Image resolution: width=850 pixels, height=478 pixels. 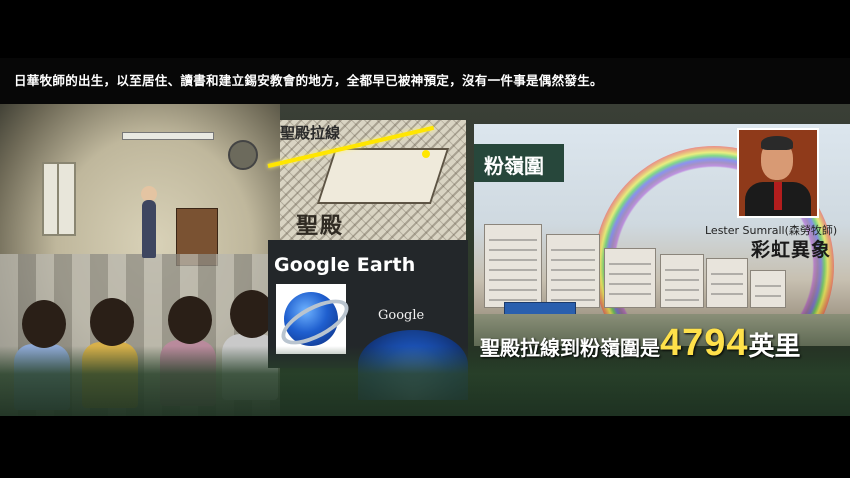 I want to click on portrait-tie, so click(x=778, y=196).